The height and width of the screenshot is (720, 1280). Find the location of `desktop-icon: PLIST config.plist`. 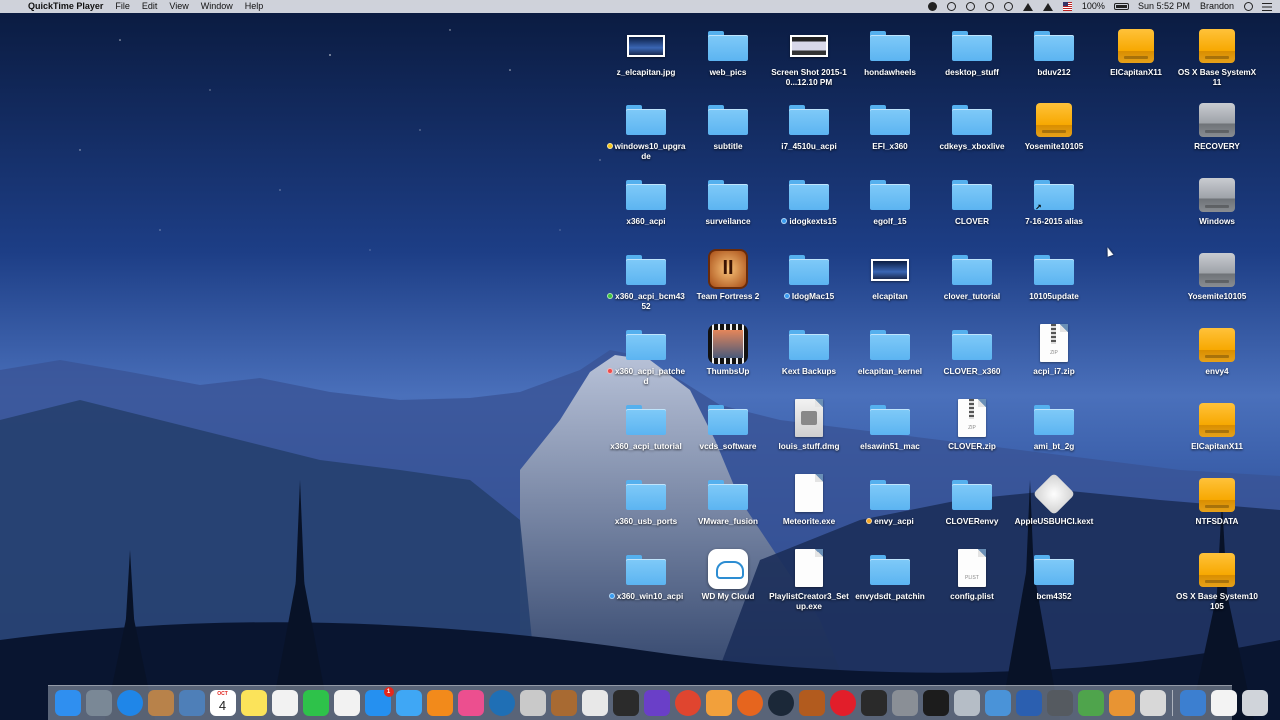

desktop-icon: PLIST config.plist is located at coordinates (972, 575).